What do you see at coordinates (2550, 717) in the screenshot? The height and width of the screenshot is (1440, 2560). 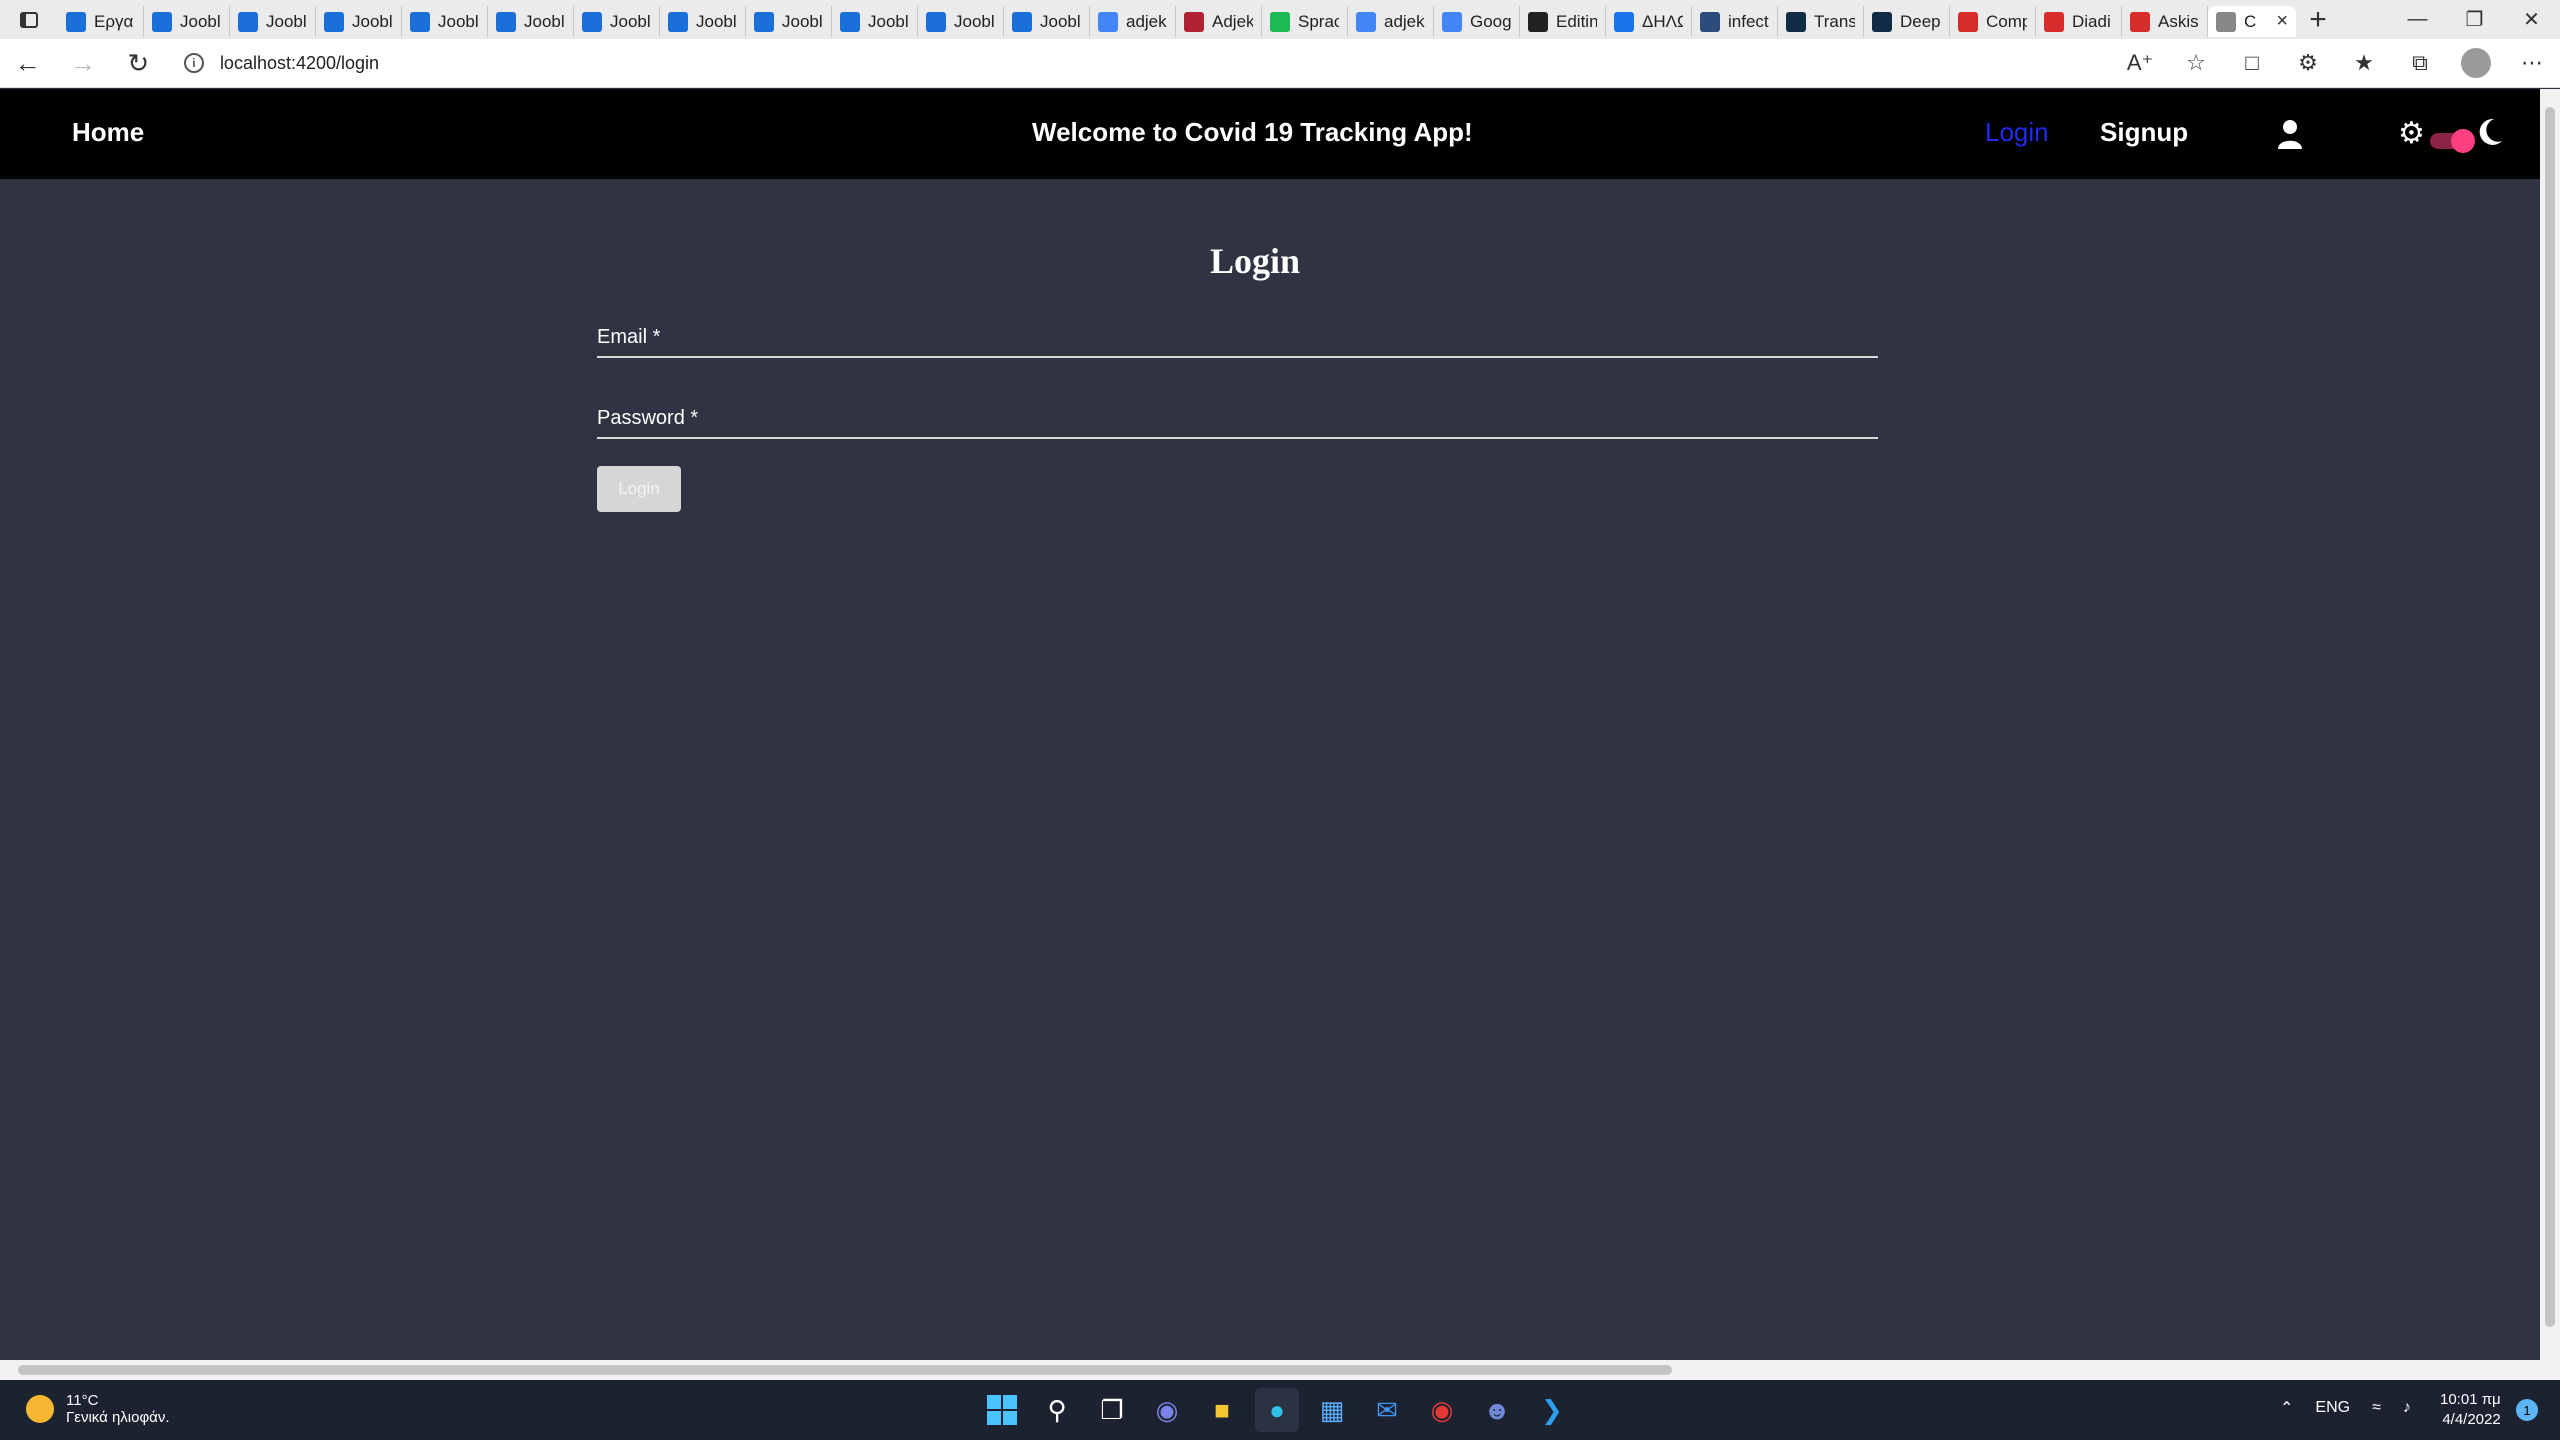 I see `vertical-scroll-thumb` at bounding box center [2550, 717].